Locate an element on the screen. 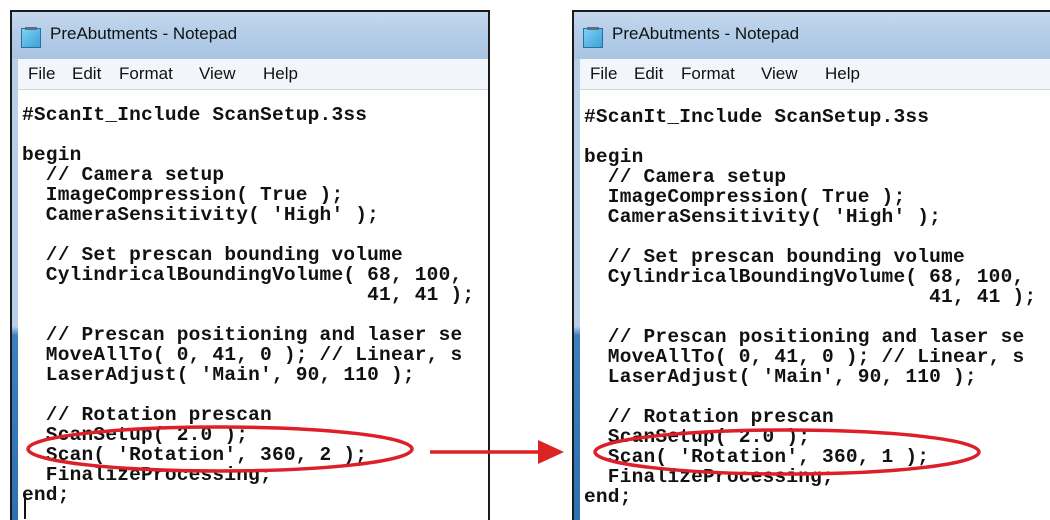  highlight-ellipse-right is located at coordinates (787, 452).